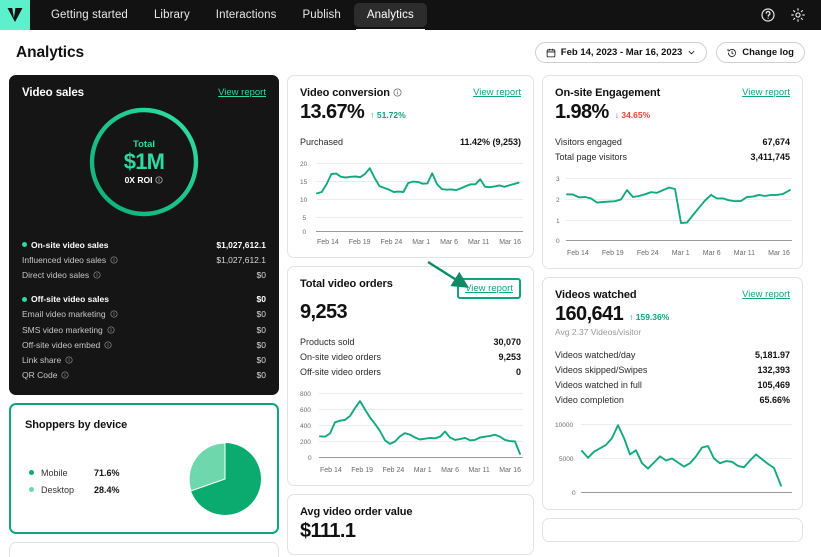  Describe the element at coordinates (321, 15) in the screenshot. I see `nav-tab-publish: Publish` at that location.